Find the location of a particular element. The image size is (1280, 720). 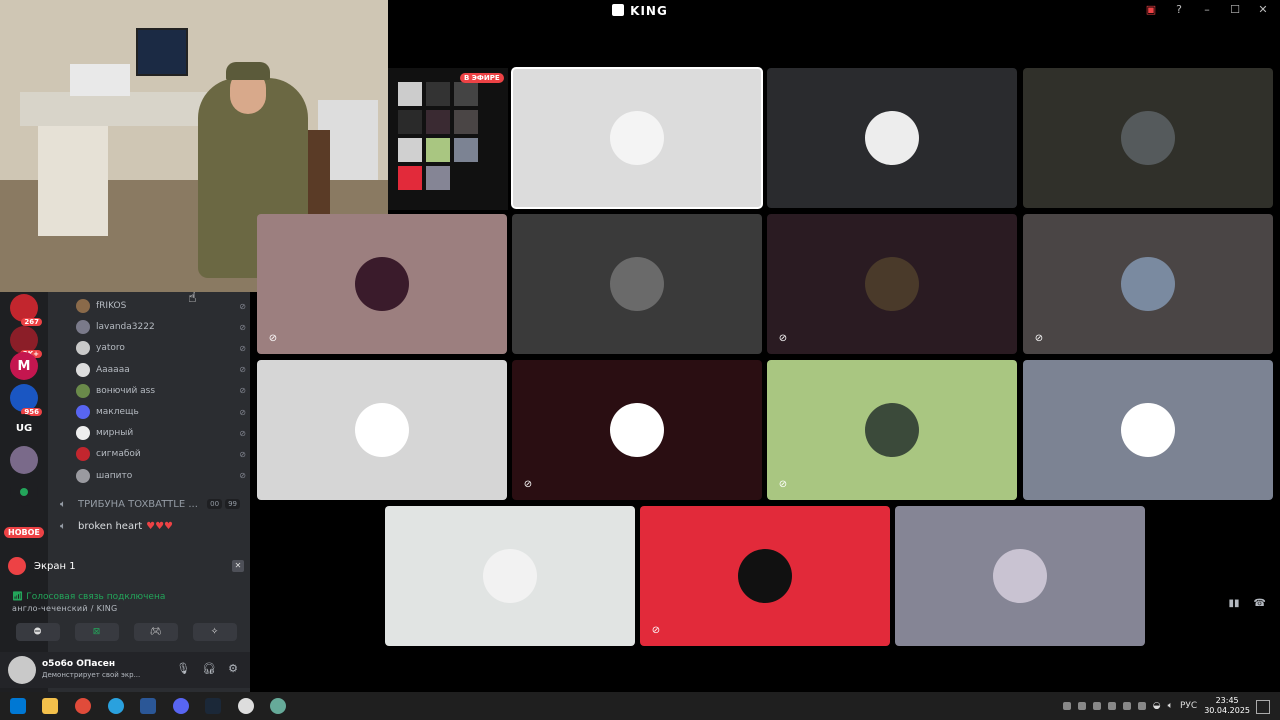

noise-suppression-icon: ▮▮ is located at coordinates (1234, 603).